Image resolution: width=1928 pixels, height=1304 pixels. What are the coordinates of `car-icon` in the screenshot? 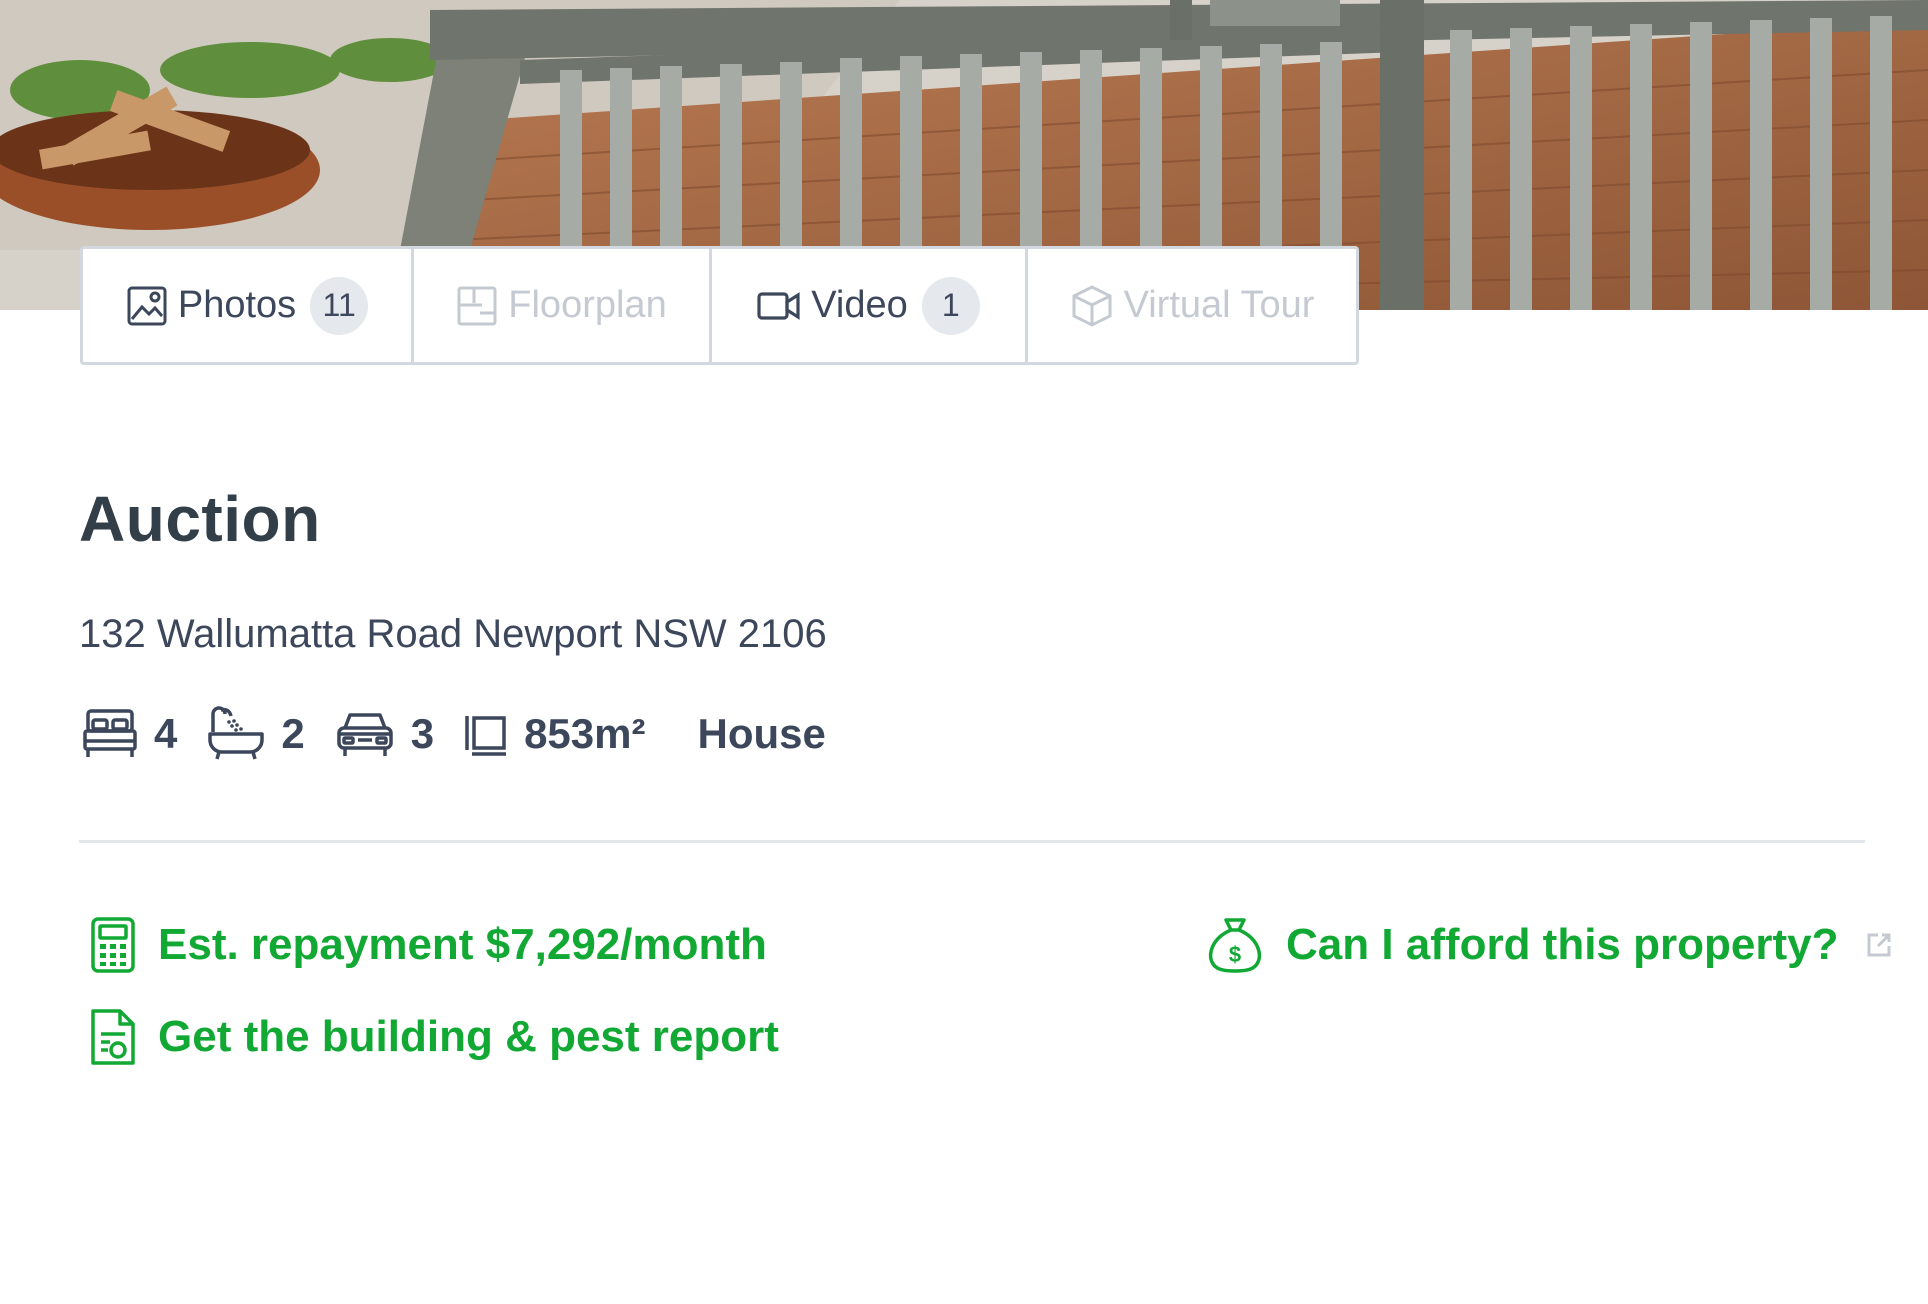 It's located at (365, 734).